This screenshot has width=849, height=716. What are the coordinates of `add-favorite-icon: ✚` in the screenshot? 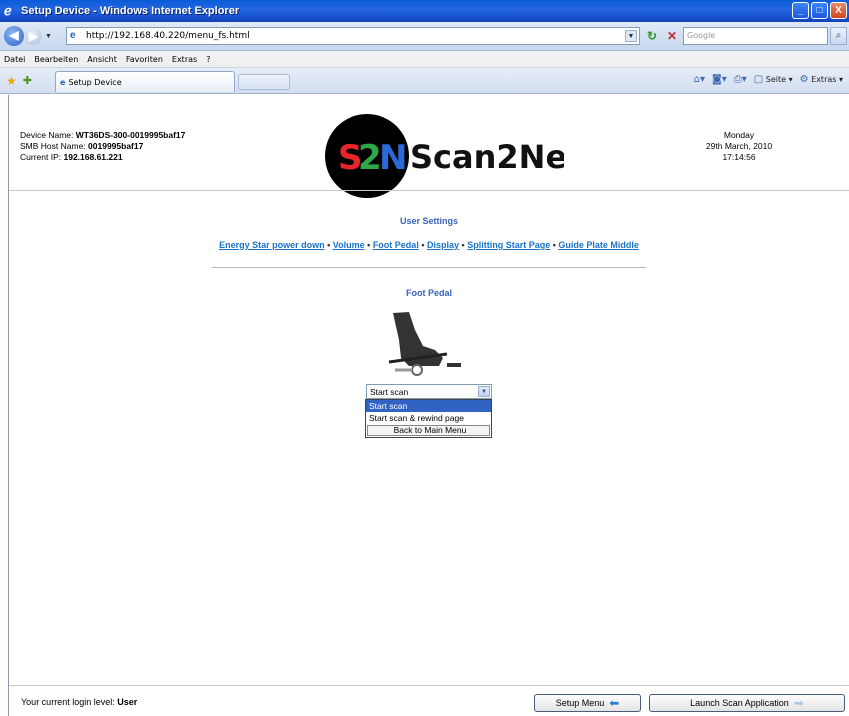 It's located at (27, 80).